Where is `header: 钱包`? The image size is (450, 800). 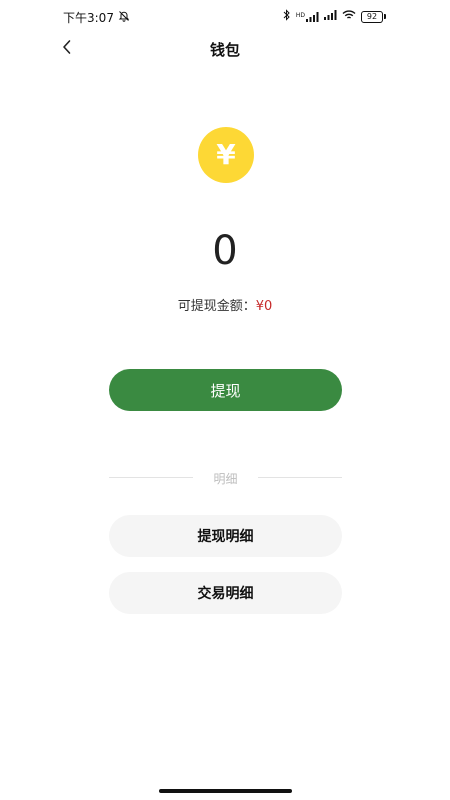 header: 钱包 is located at coordinates (225, 49).